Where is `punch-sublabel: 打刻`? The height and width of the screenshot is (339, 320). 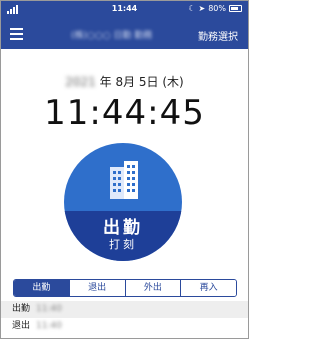
punch-sublabel: 打刻 is located at coordinates (123, 244).